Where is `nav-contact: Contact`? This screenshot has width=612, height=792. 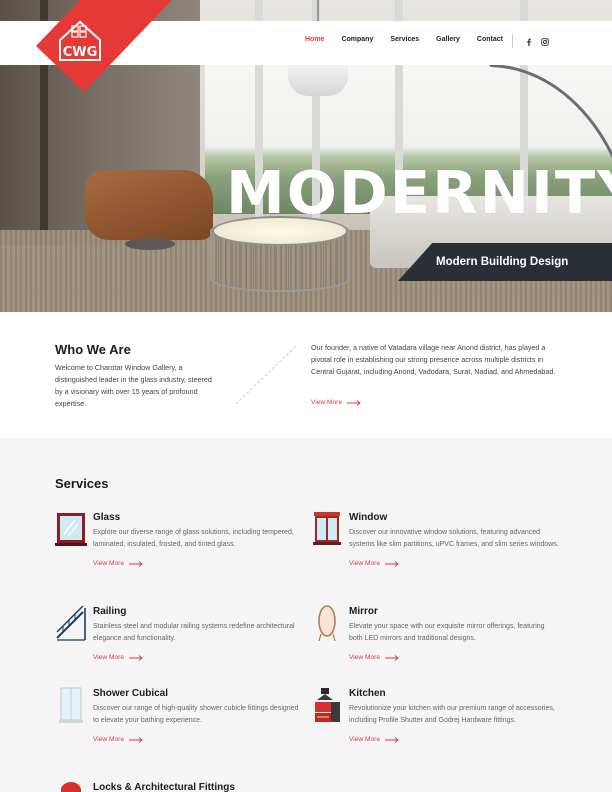
nav-contact: Contact is located at coordinates (490, 39).